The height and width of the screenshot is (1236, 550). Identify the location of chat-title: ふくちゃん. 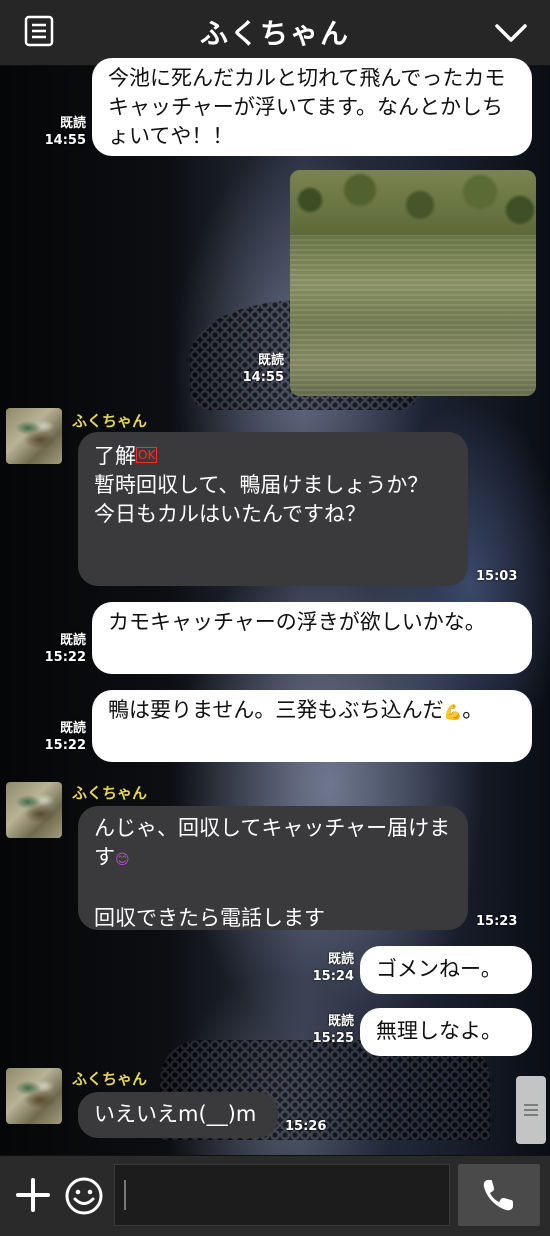
(274, 33).